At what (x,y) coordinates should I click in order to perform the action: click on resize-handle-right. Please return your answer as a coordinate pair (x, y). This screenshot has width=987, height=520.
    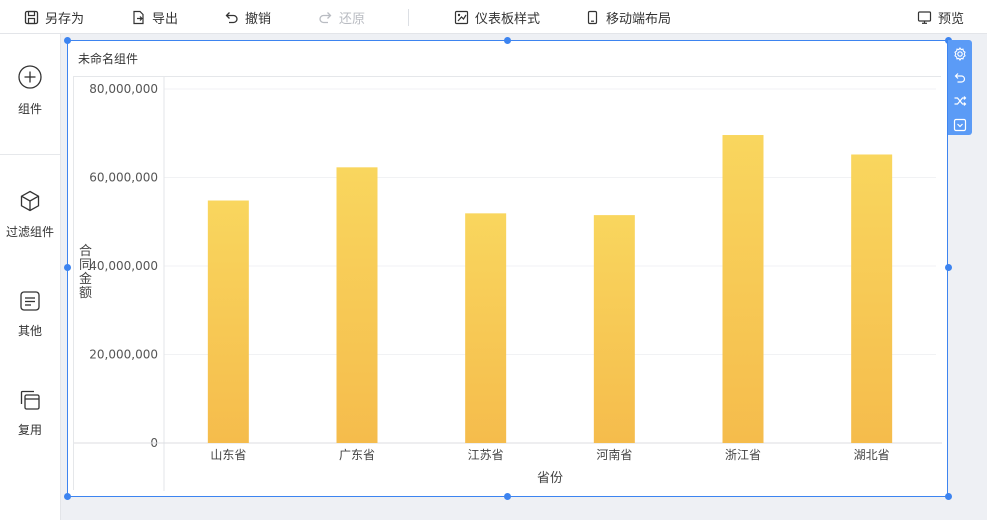
    Looking at the image, I should click on (948, 267).